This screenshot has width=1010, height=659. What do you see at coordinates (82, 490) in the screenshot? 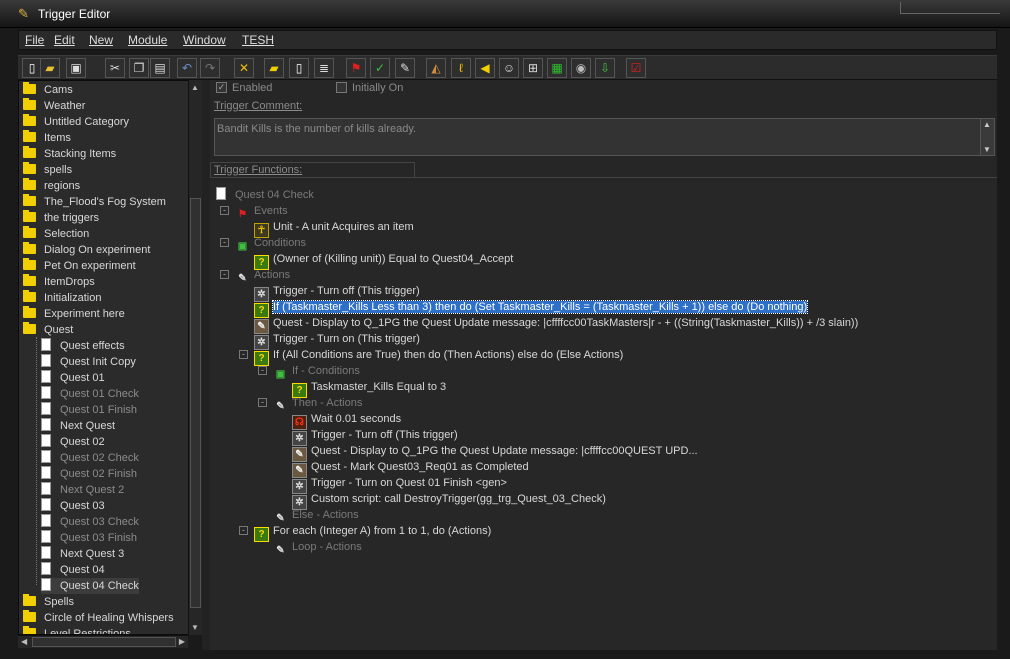
I see `tree-trigger: Next Quest 2` at bounding box center [82, 490].